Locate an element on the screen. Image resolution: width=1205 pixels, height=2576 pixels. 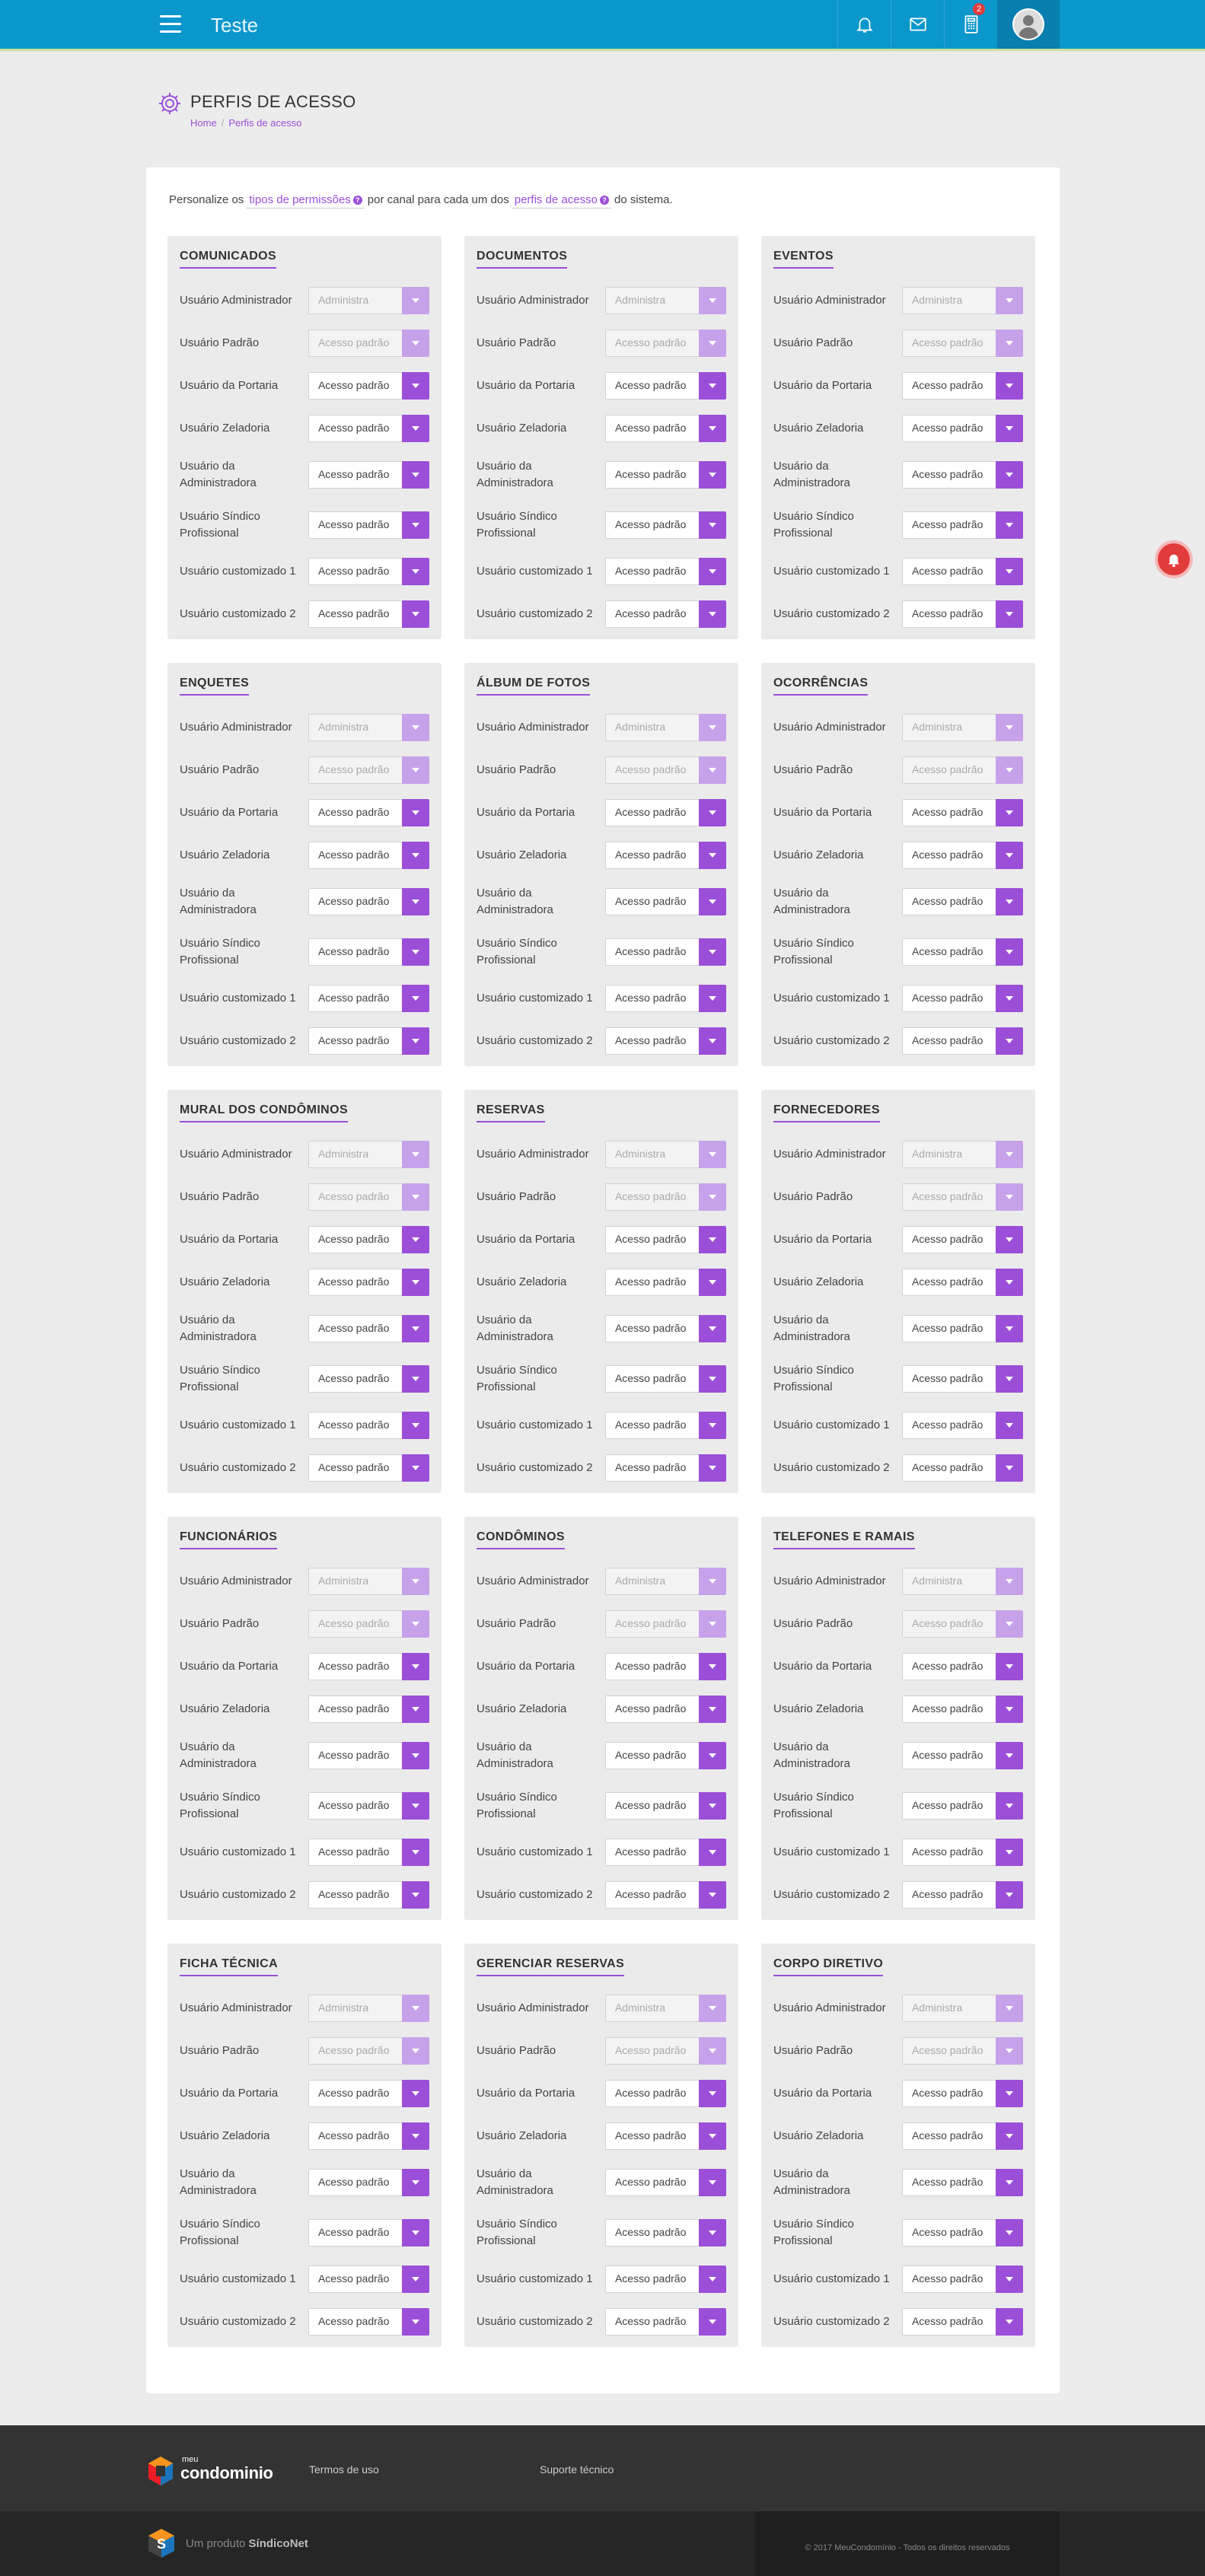
menu-hamburger-icon is located at coordinates (170, 25).